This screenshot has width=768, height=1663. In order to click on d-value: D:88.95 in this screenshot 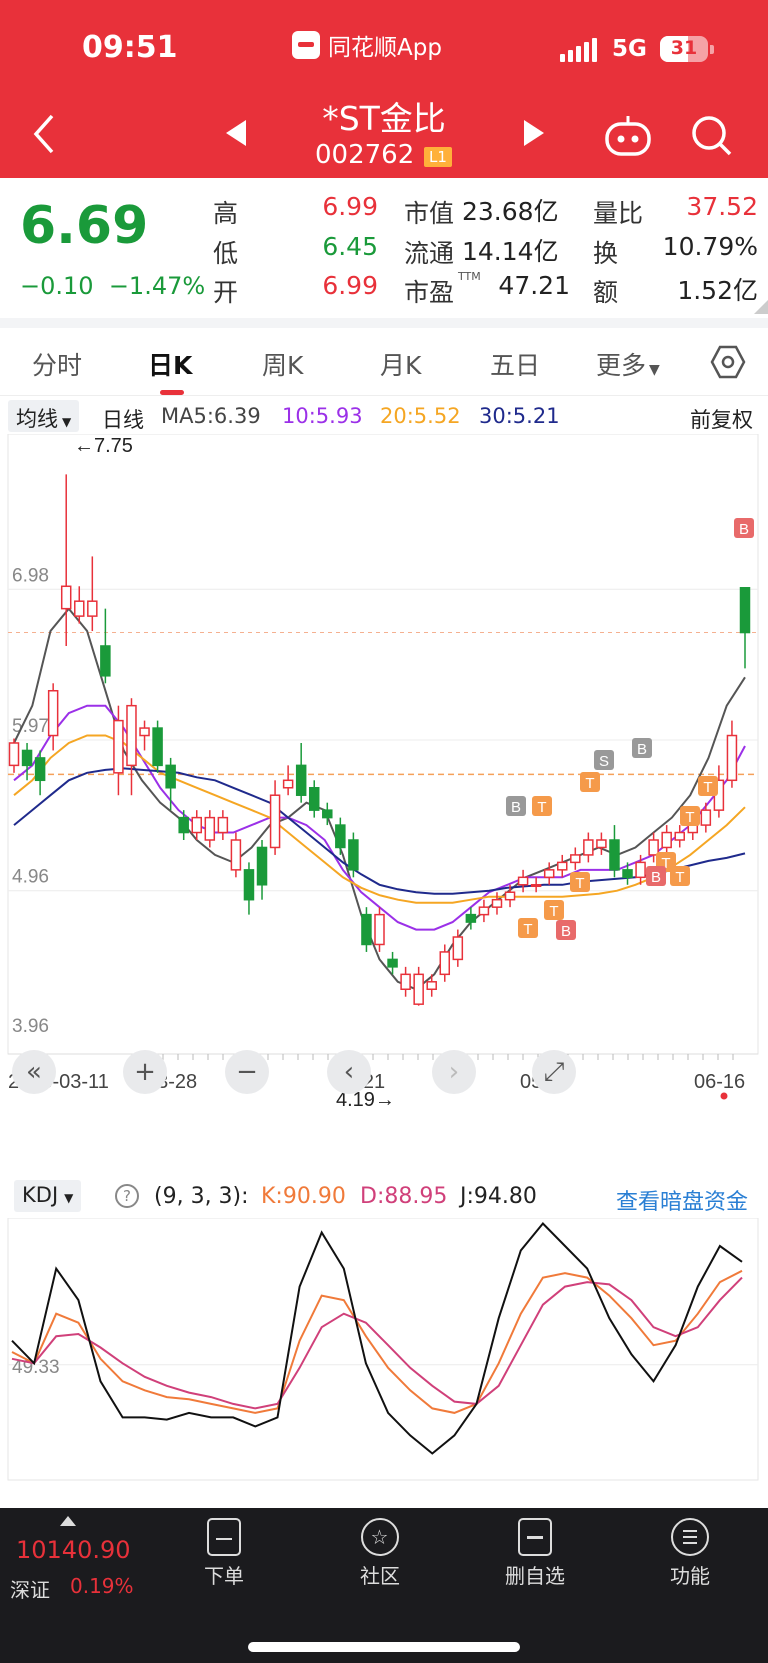, I will do `click(404, 1196)`.